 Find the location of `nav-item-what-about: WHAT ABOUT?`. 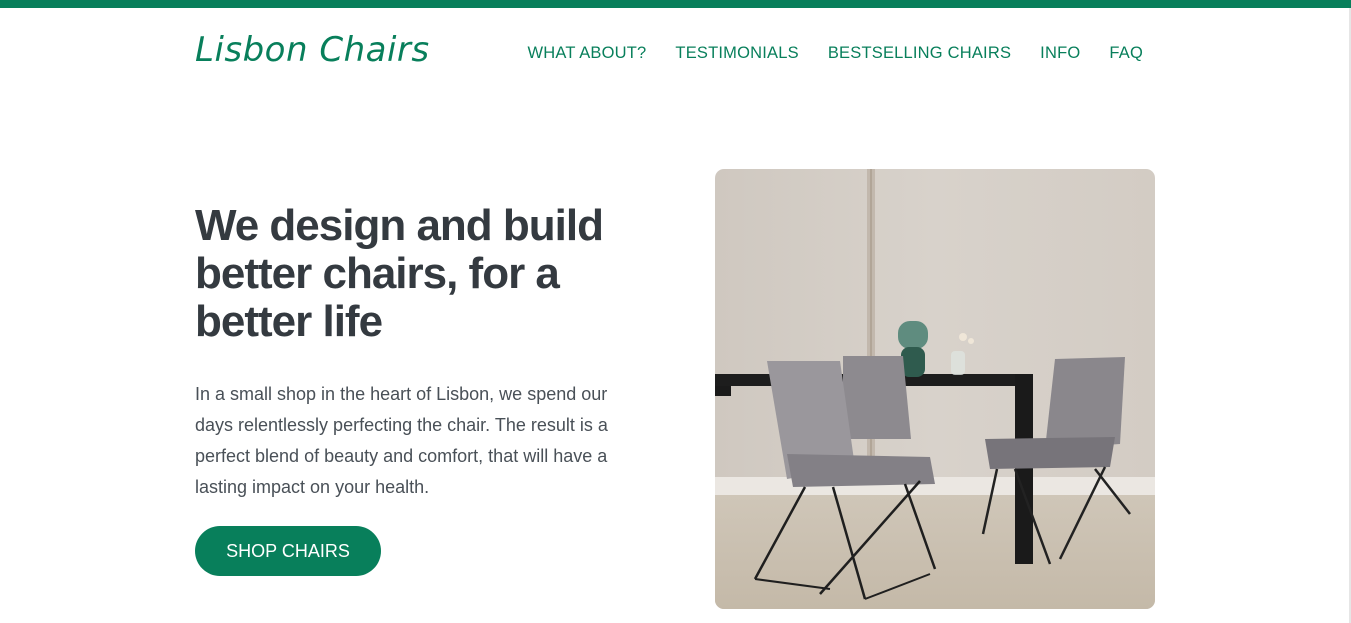

nav-item-what-about: WHAT ABOUT? is located at coordinates (586, 53).